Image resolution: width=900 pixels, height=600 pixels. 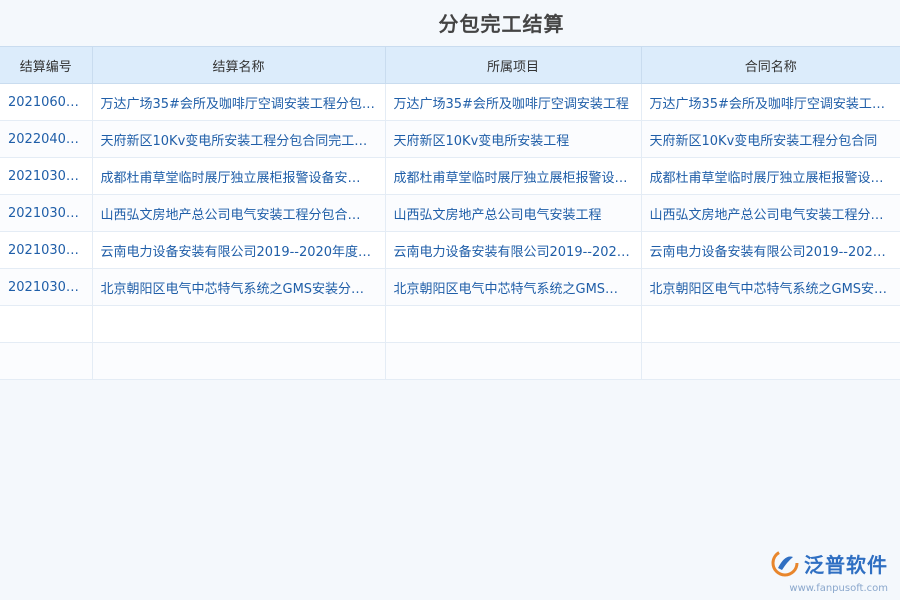 I want to click on brand-name: 泛普软件, so click(x=846, y=563).